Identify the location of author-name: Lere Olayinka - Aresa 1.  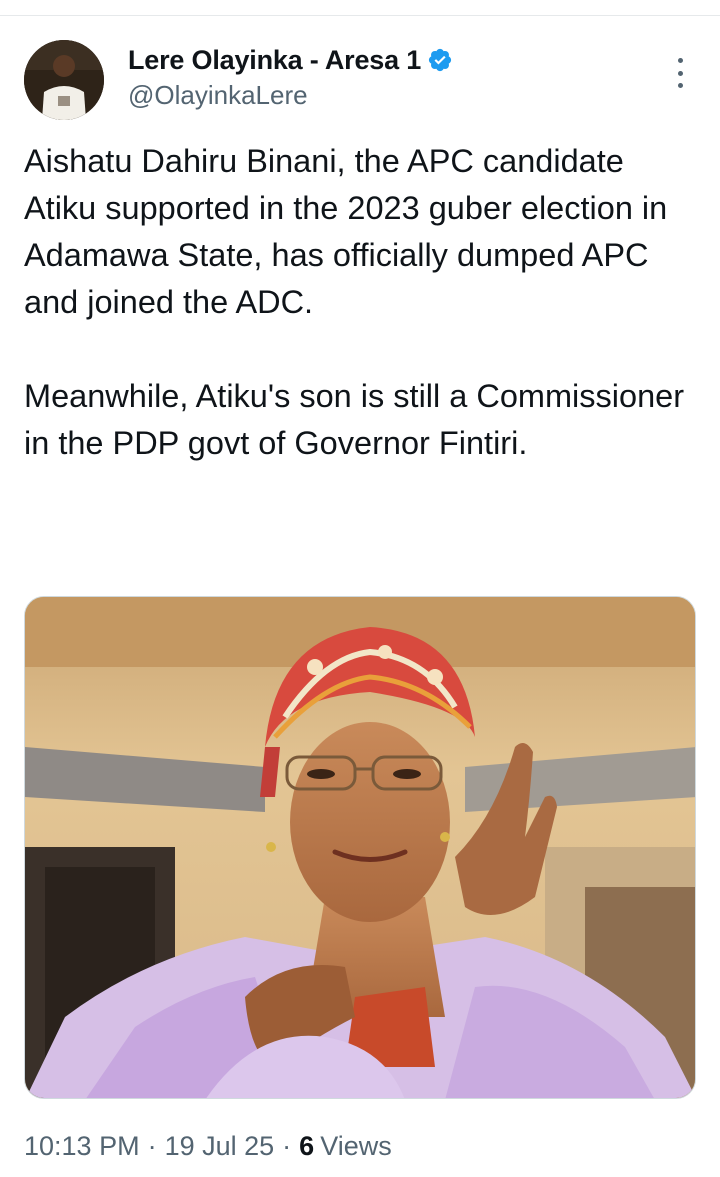
(274, 60).